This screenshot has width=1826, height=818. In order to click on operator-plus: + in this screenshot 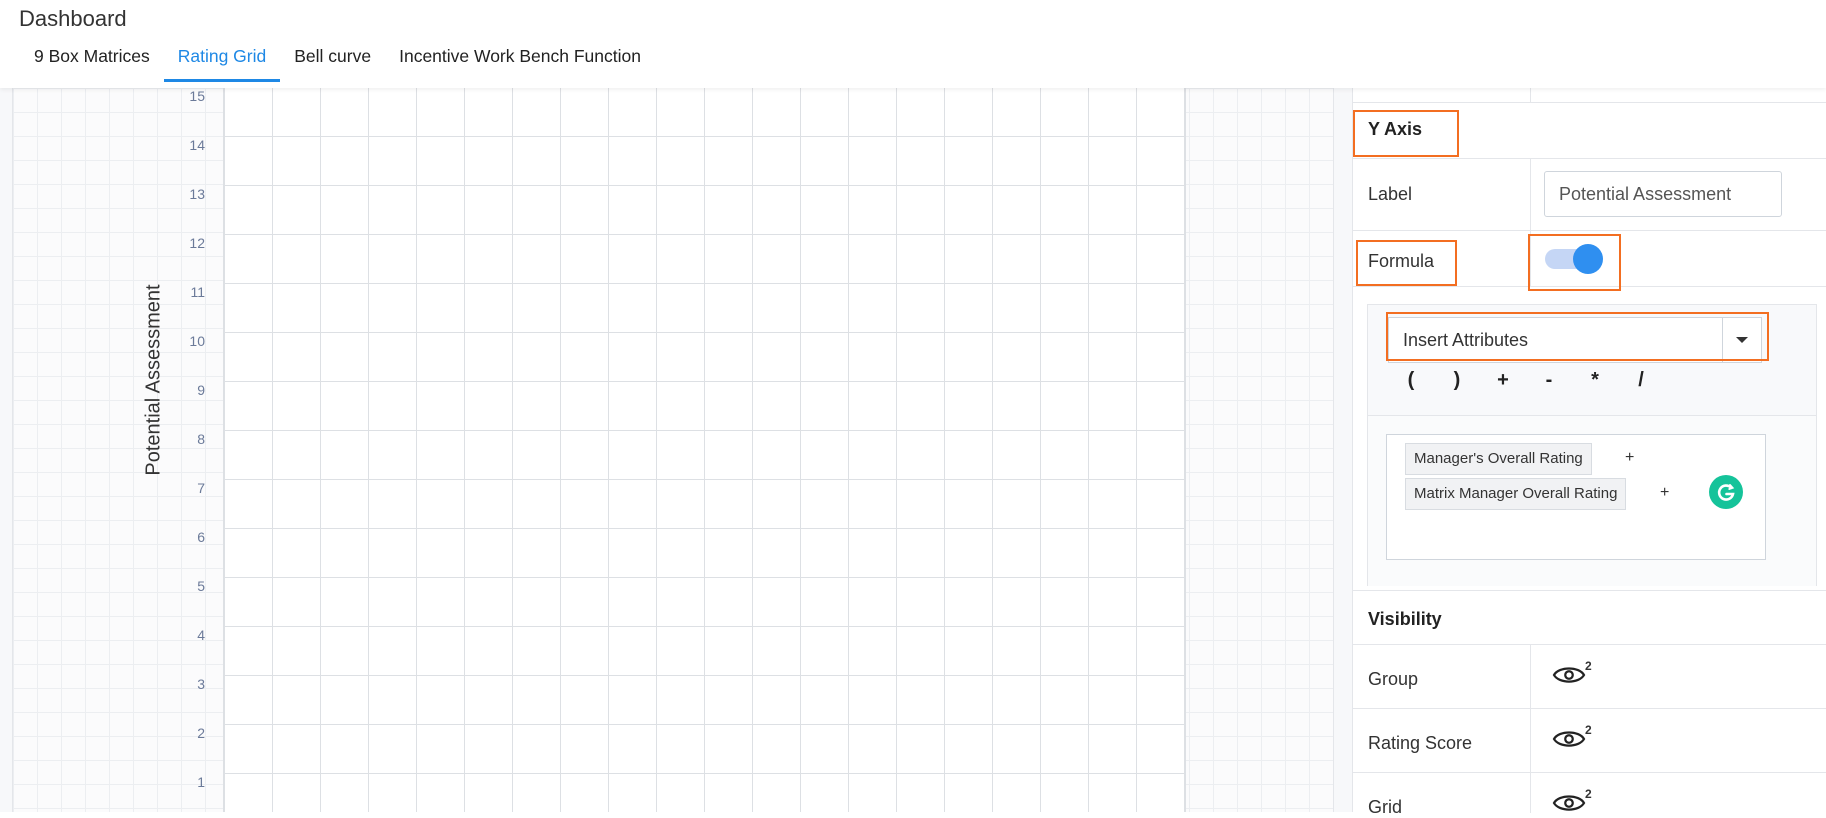, I will do `click(1503, 380)`.